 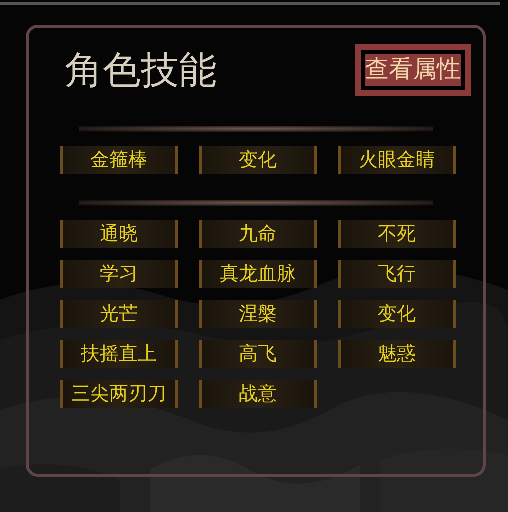 I want to click on skill-tag: 九命, so click(x=258, y=234).